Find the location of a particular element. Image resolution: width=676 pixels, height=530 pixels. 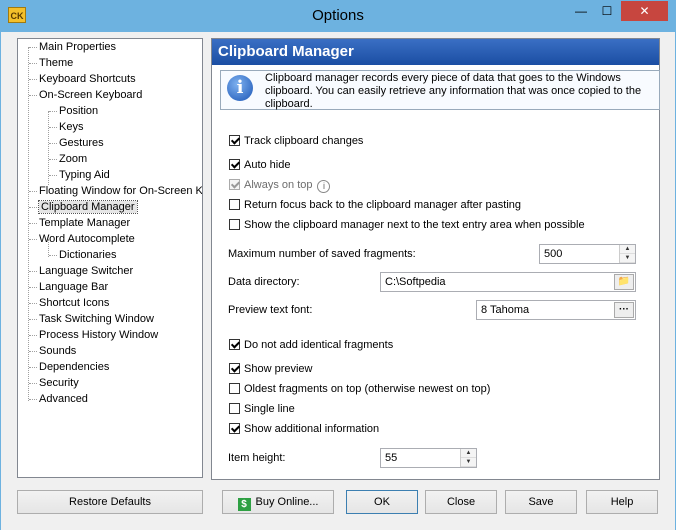

tree-item-sounds: Sounds is located at coordinates (52, 351).